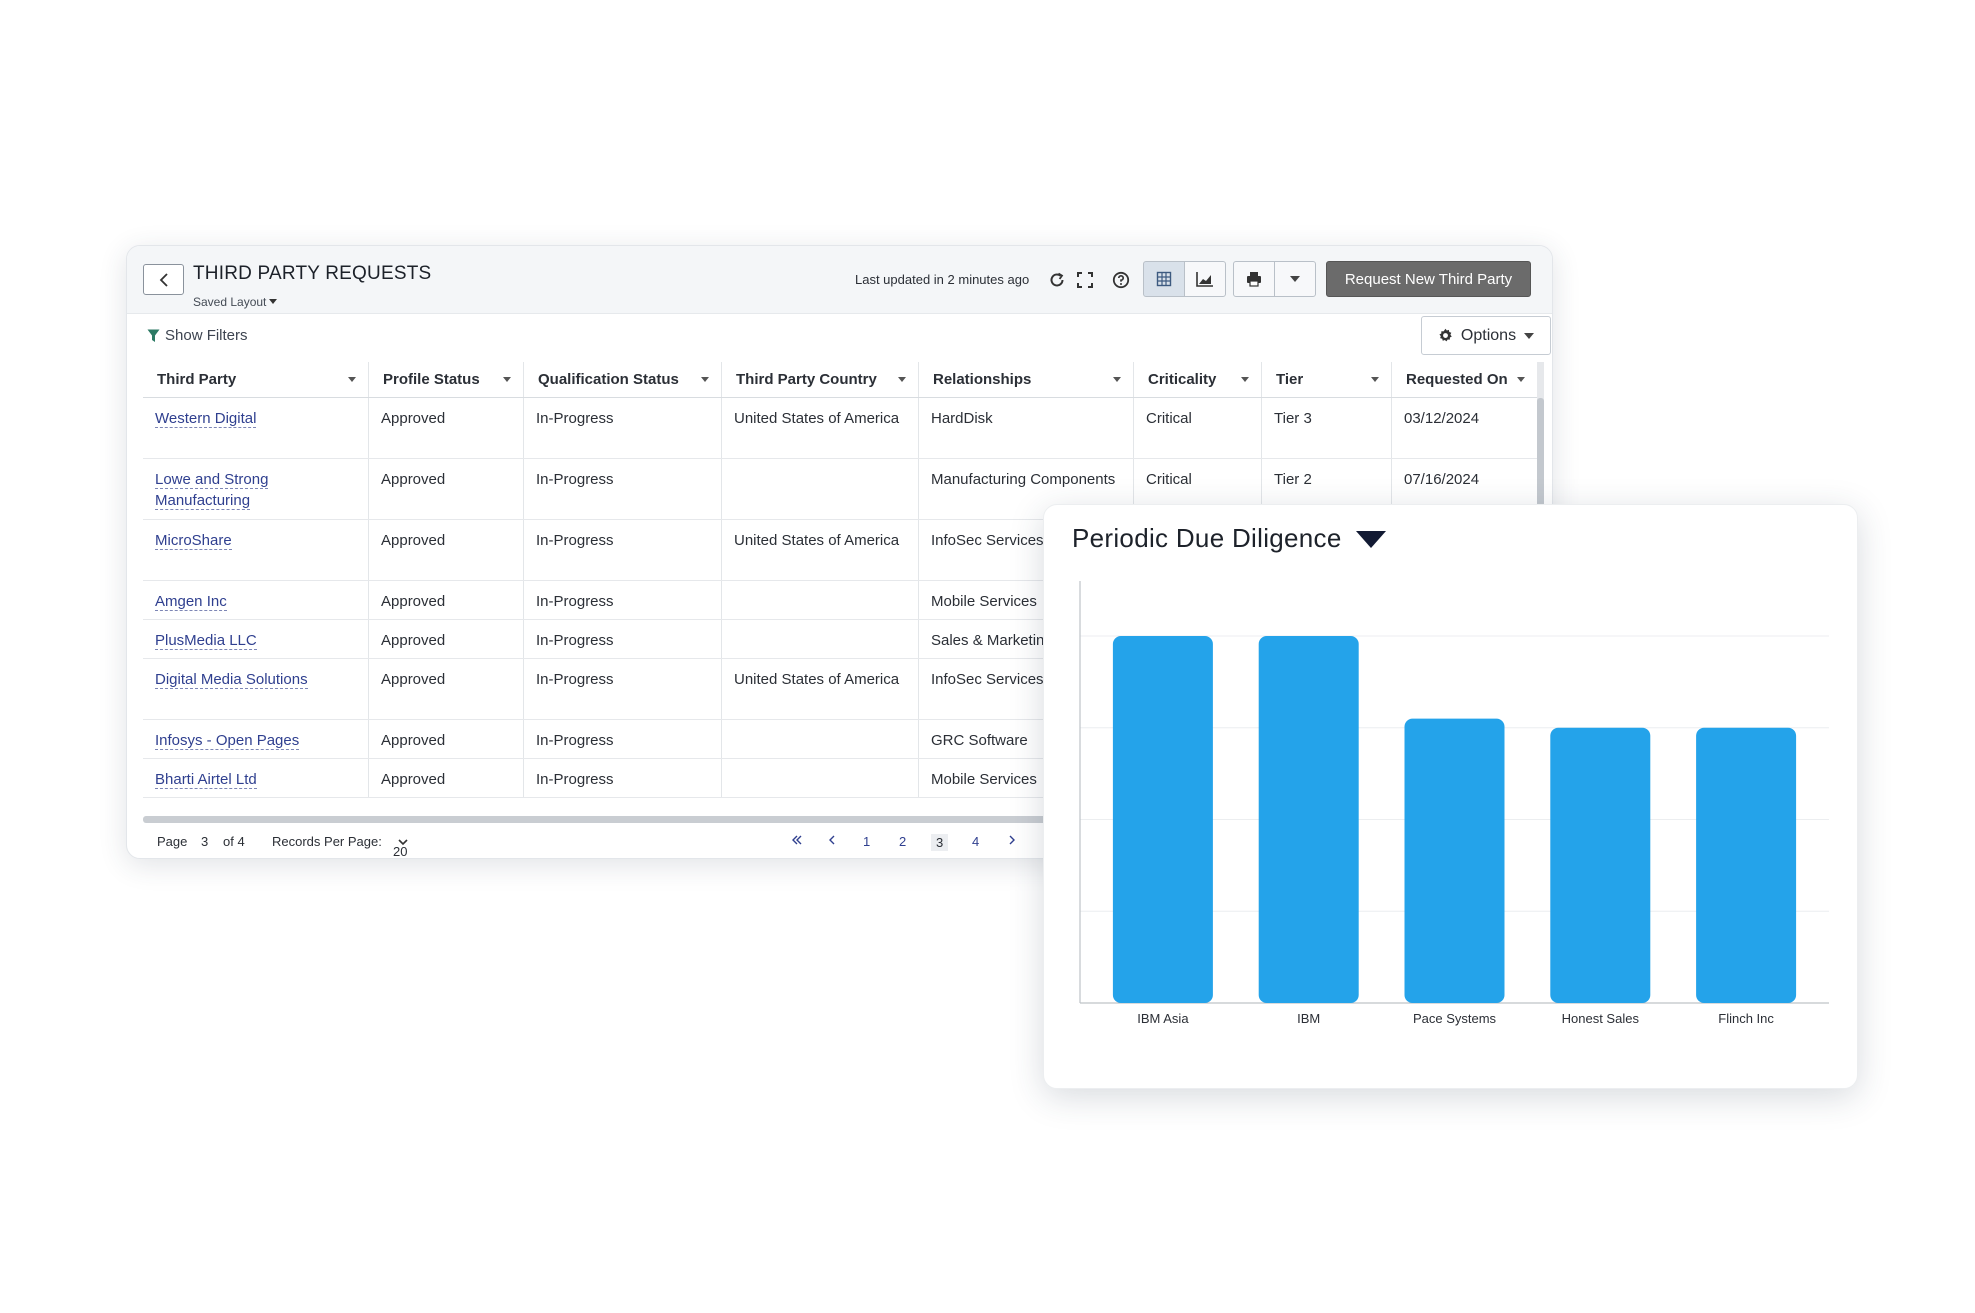 The height and width of the screenshot is (1313, 1975). I want to click on column-header-label: Criticality, so click(1182, 379).